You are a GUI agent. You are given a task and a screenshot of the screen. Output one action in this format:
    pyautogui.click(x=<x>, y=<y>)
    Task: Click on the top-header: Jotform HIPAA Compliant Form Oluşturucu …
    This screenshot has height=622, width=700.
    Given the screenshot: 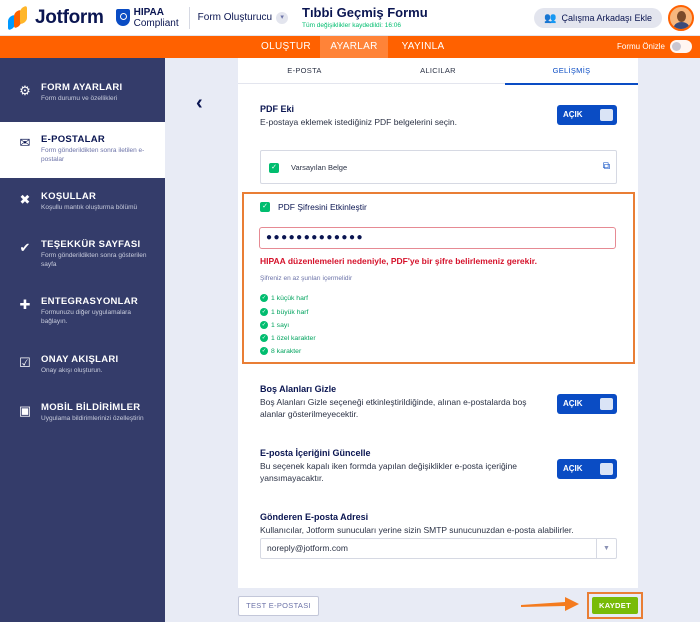 What is the action you would take?
    pyautogui.click(x=350, y=18)
    